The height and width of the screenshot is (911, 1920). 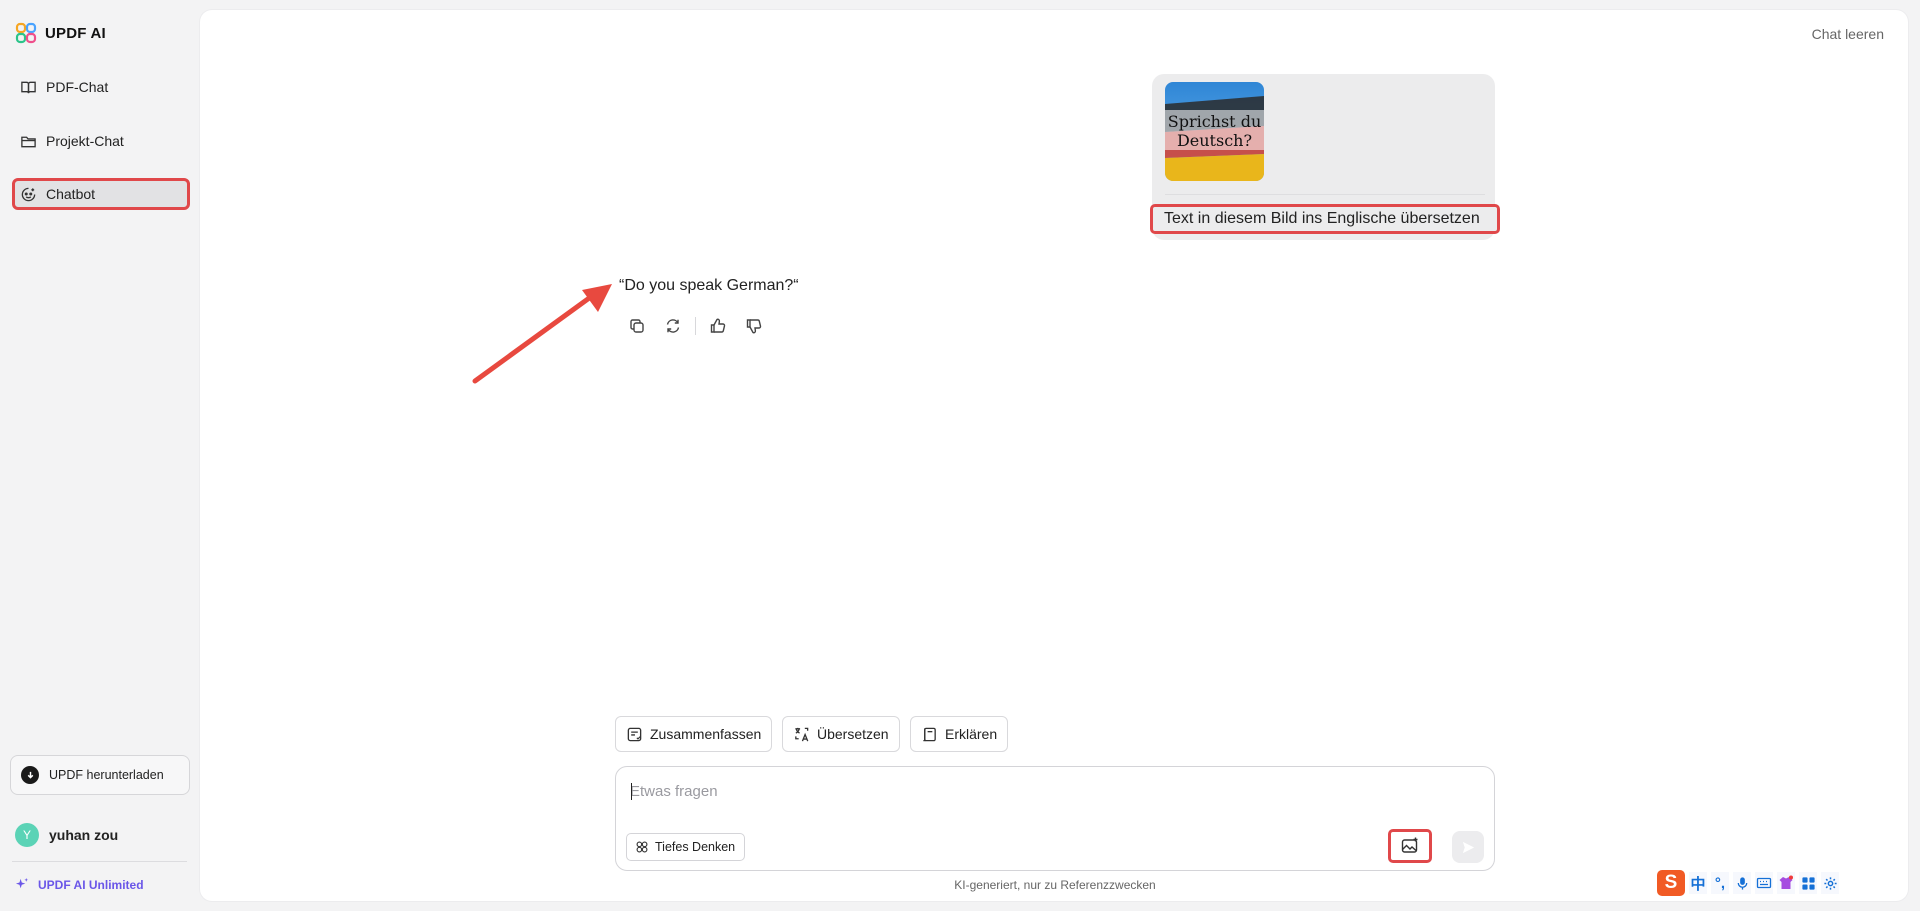 I want to click on deep-think-button: Tiefes Denken, so click(x=686, y=847).